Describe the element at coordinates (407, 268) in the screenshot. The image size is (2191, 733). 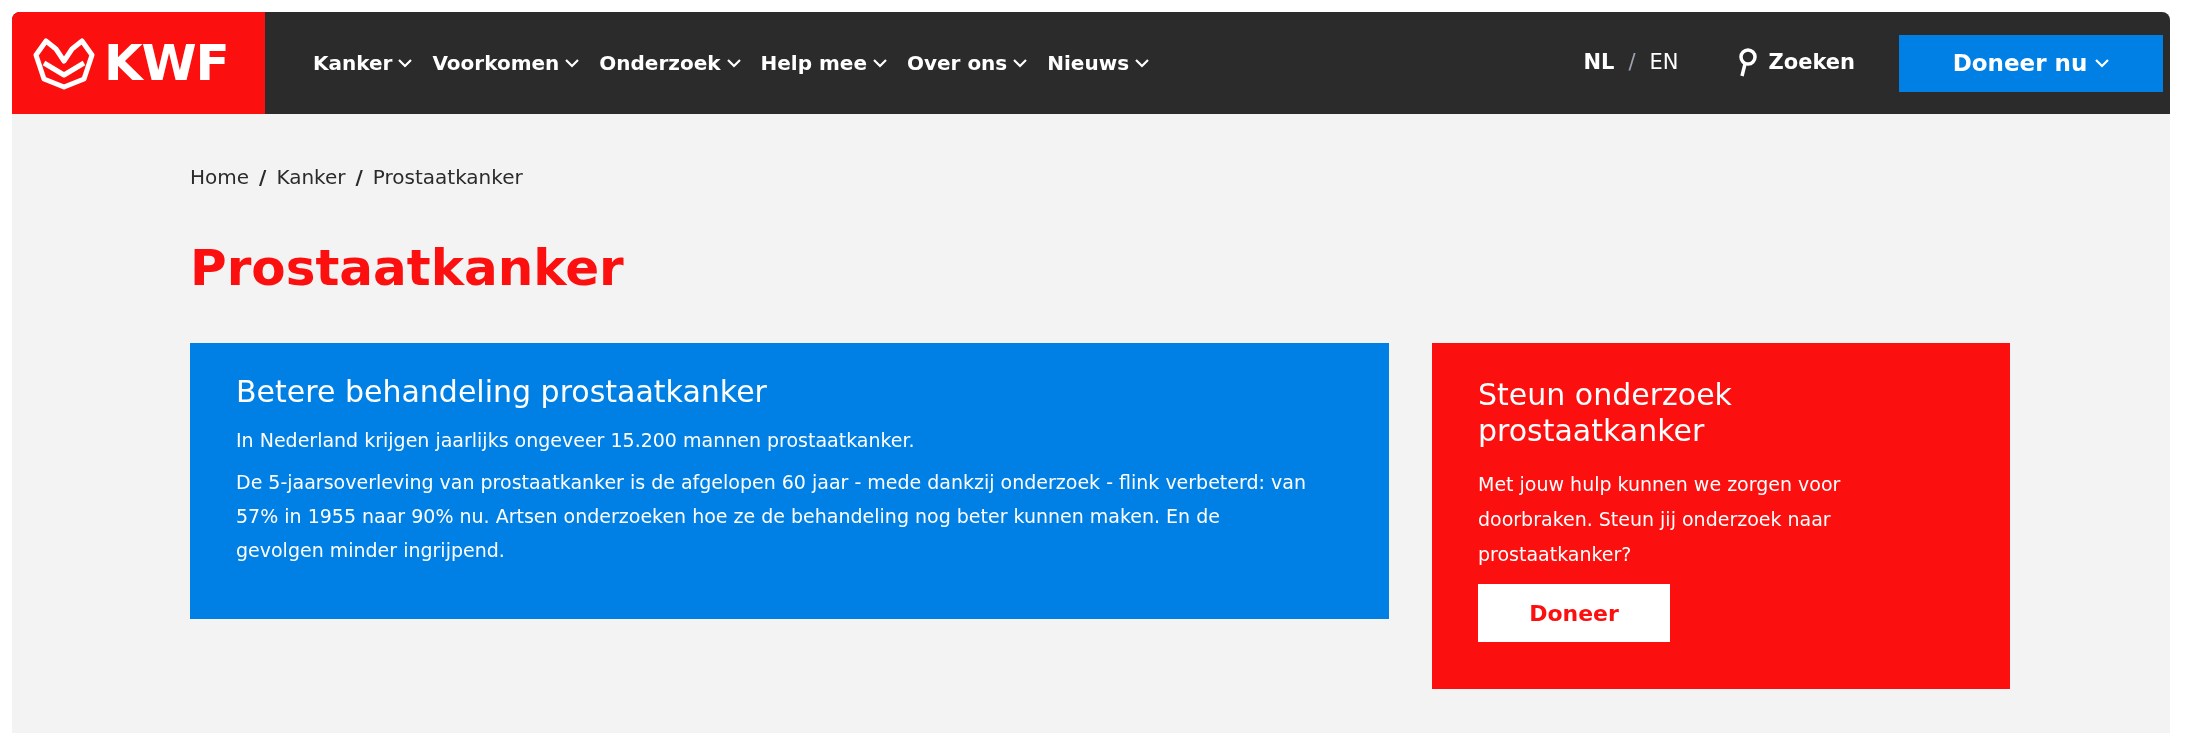
I see `page-title: Prostaatkanker` at that location.